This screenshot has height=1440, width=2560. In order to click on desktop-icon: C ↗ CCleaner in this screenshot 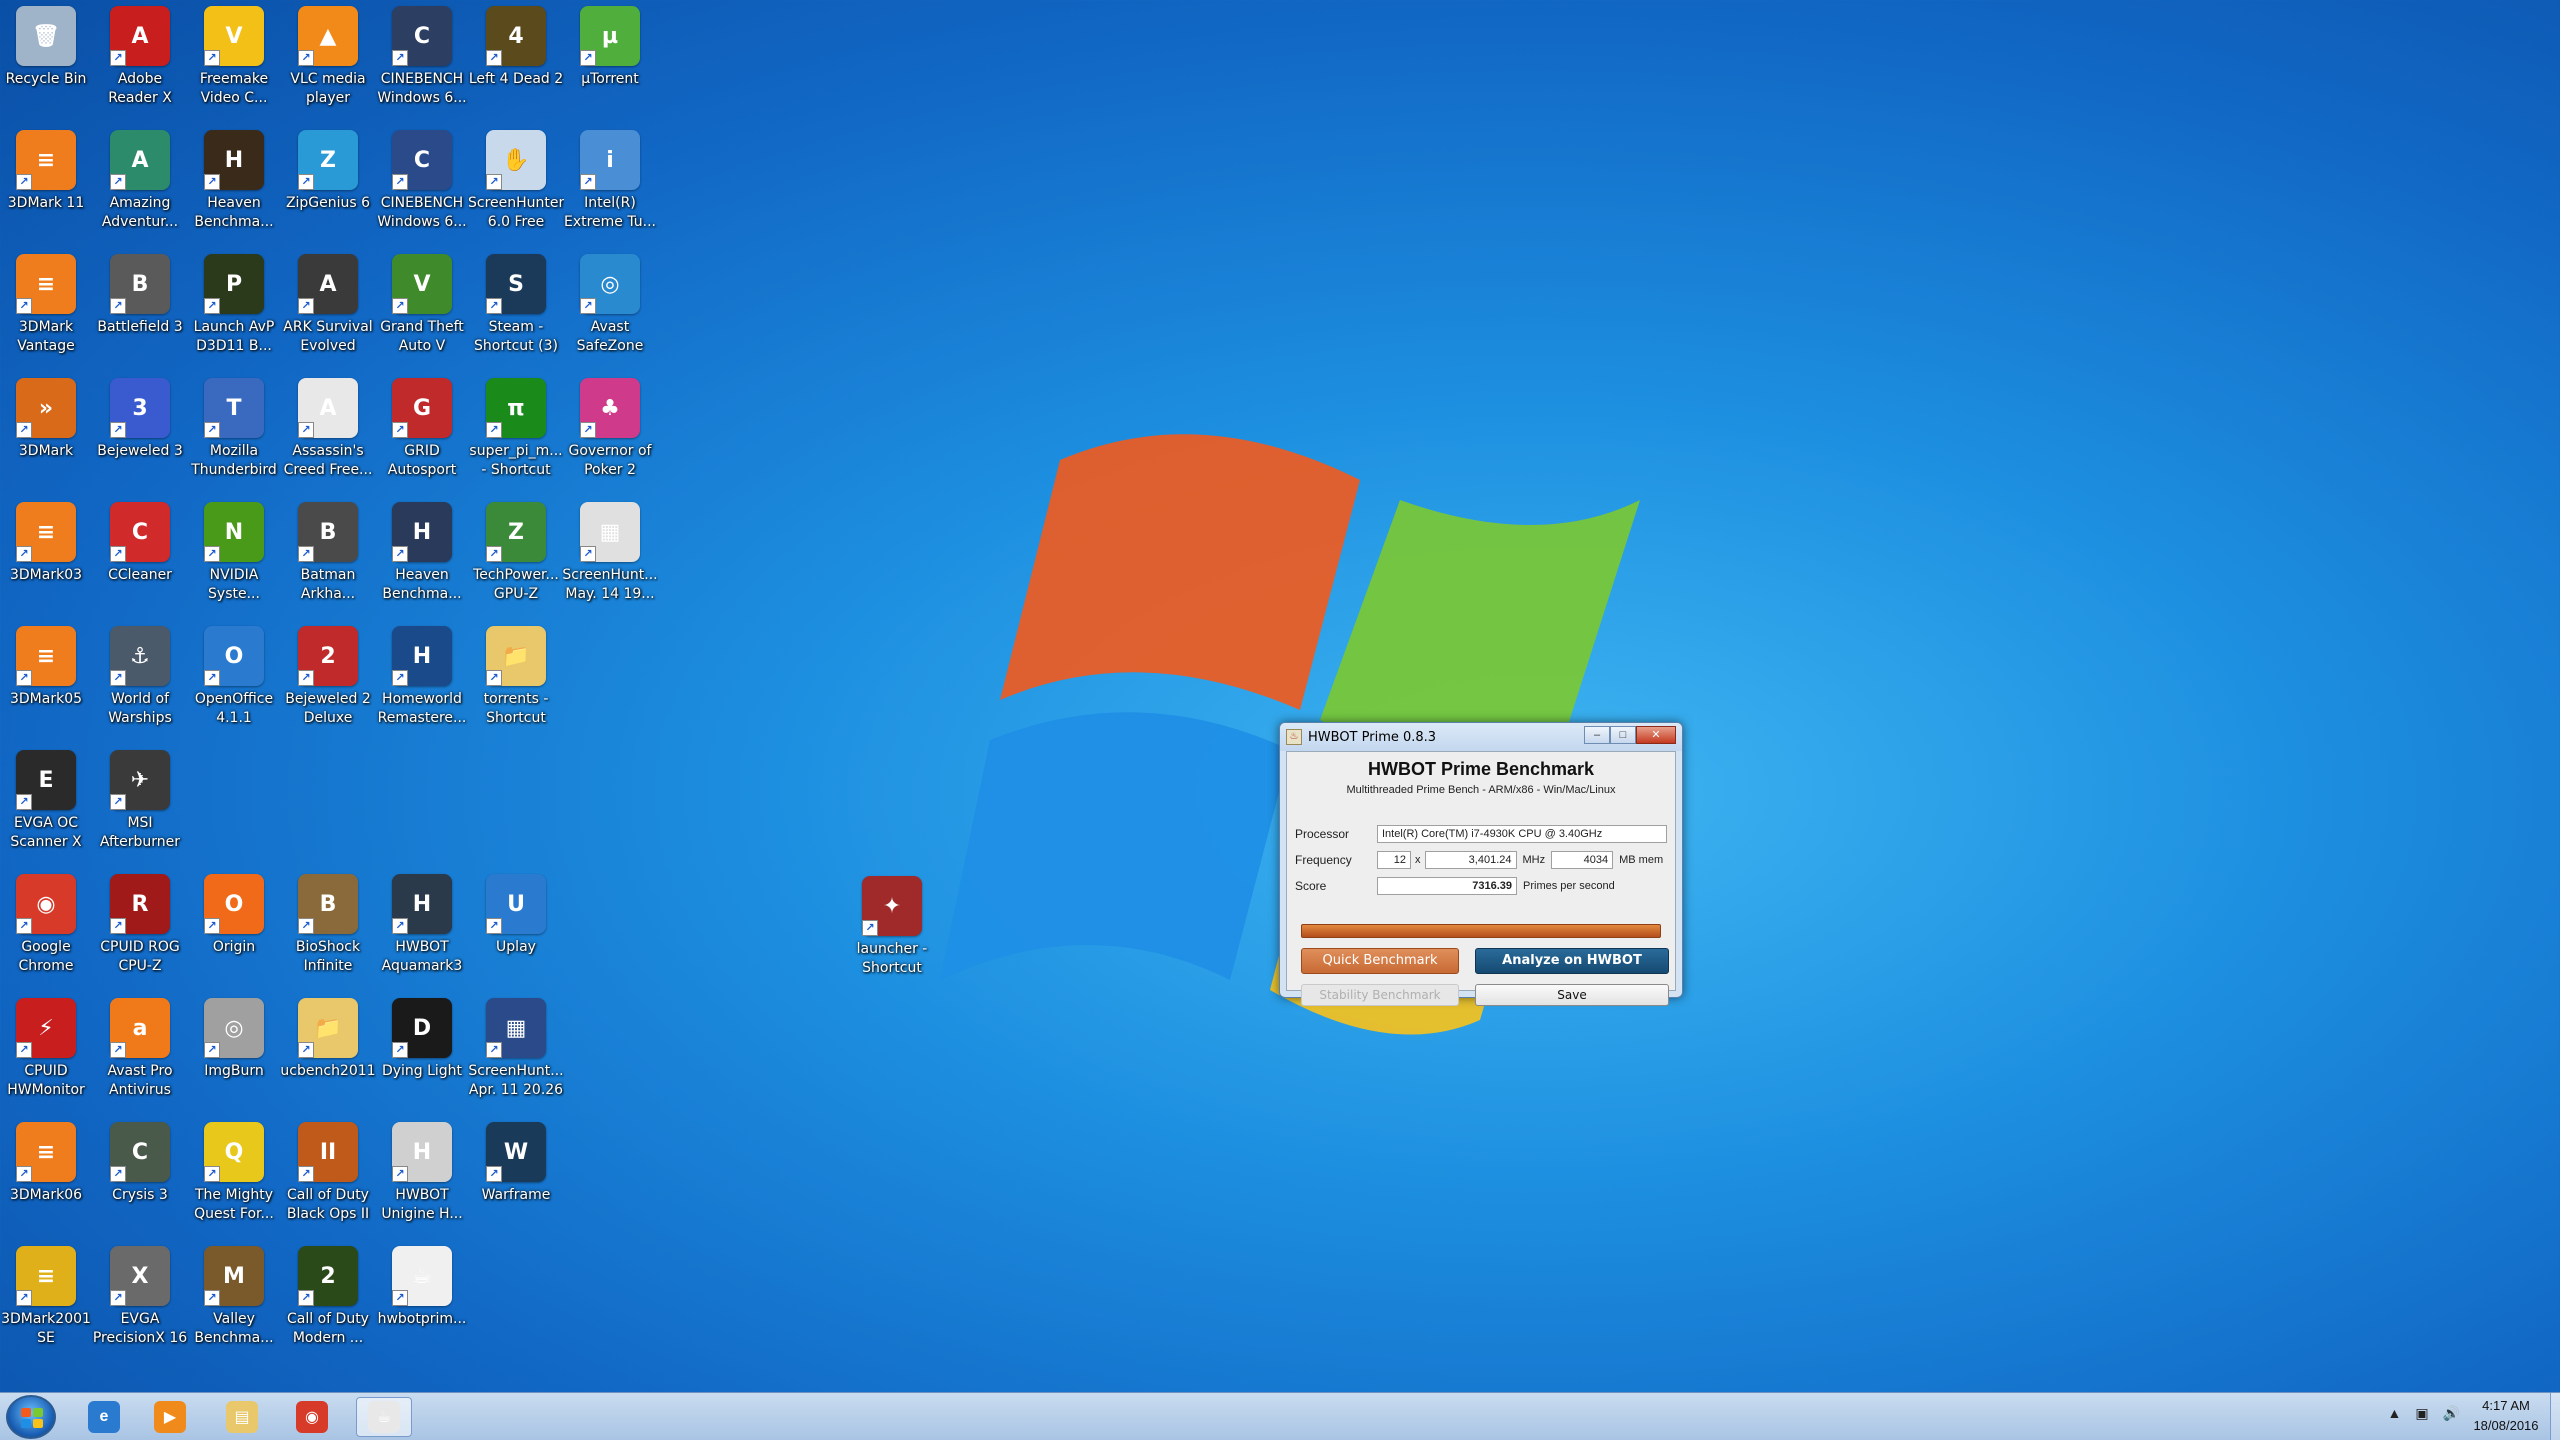, I will do `click(140, 555)`.